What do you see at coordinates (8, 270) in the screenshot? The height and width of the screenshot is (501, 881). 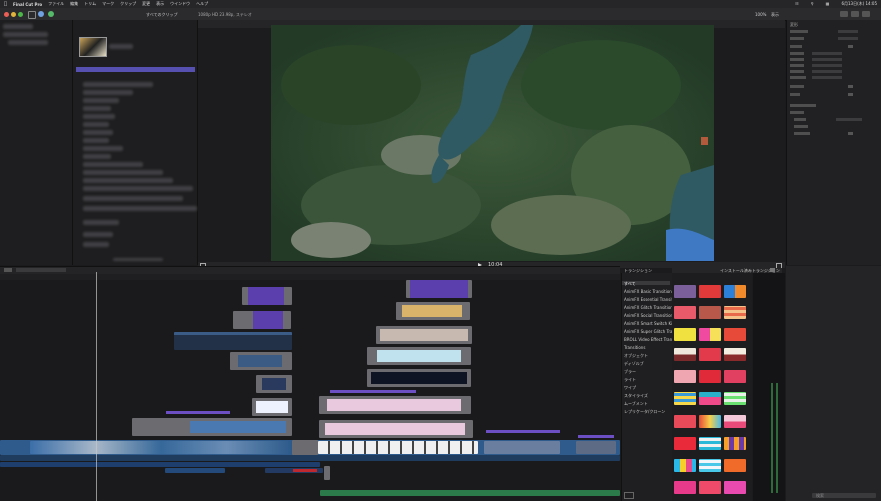 I see `timeline-index-icon` at bounding box center [8, 270].